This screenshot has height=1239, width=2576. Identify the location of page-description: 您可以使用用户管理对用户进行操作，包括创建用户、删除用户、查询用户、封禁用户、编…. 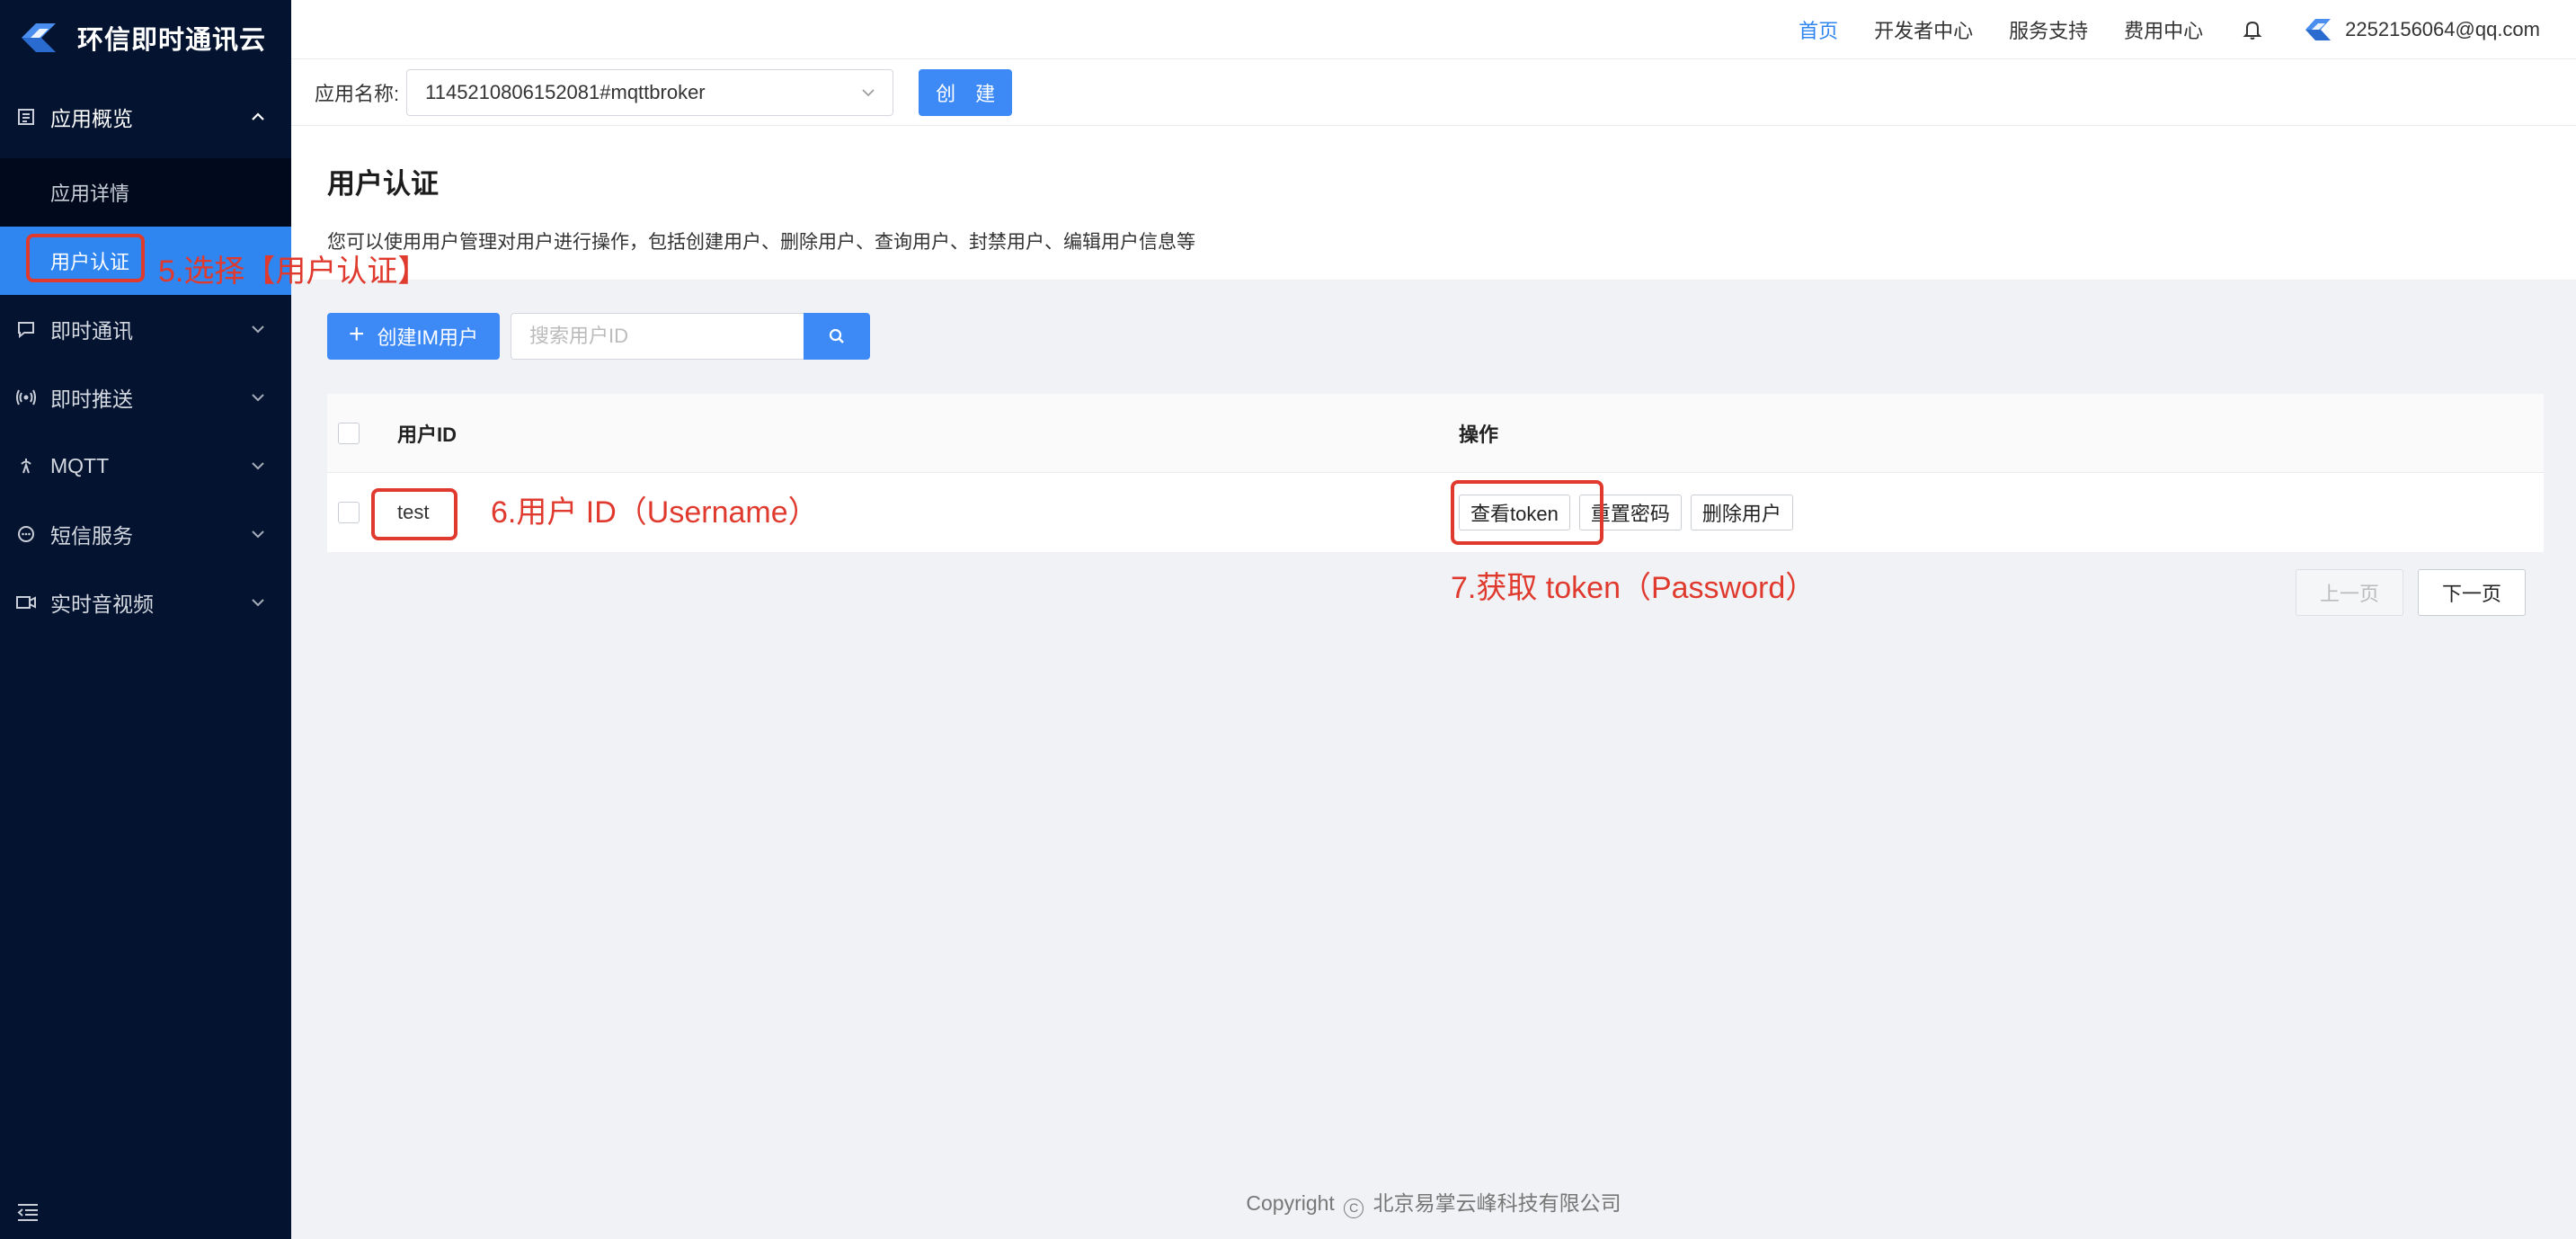
(761, 243).